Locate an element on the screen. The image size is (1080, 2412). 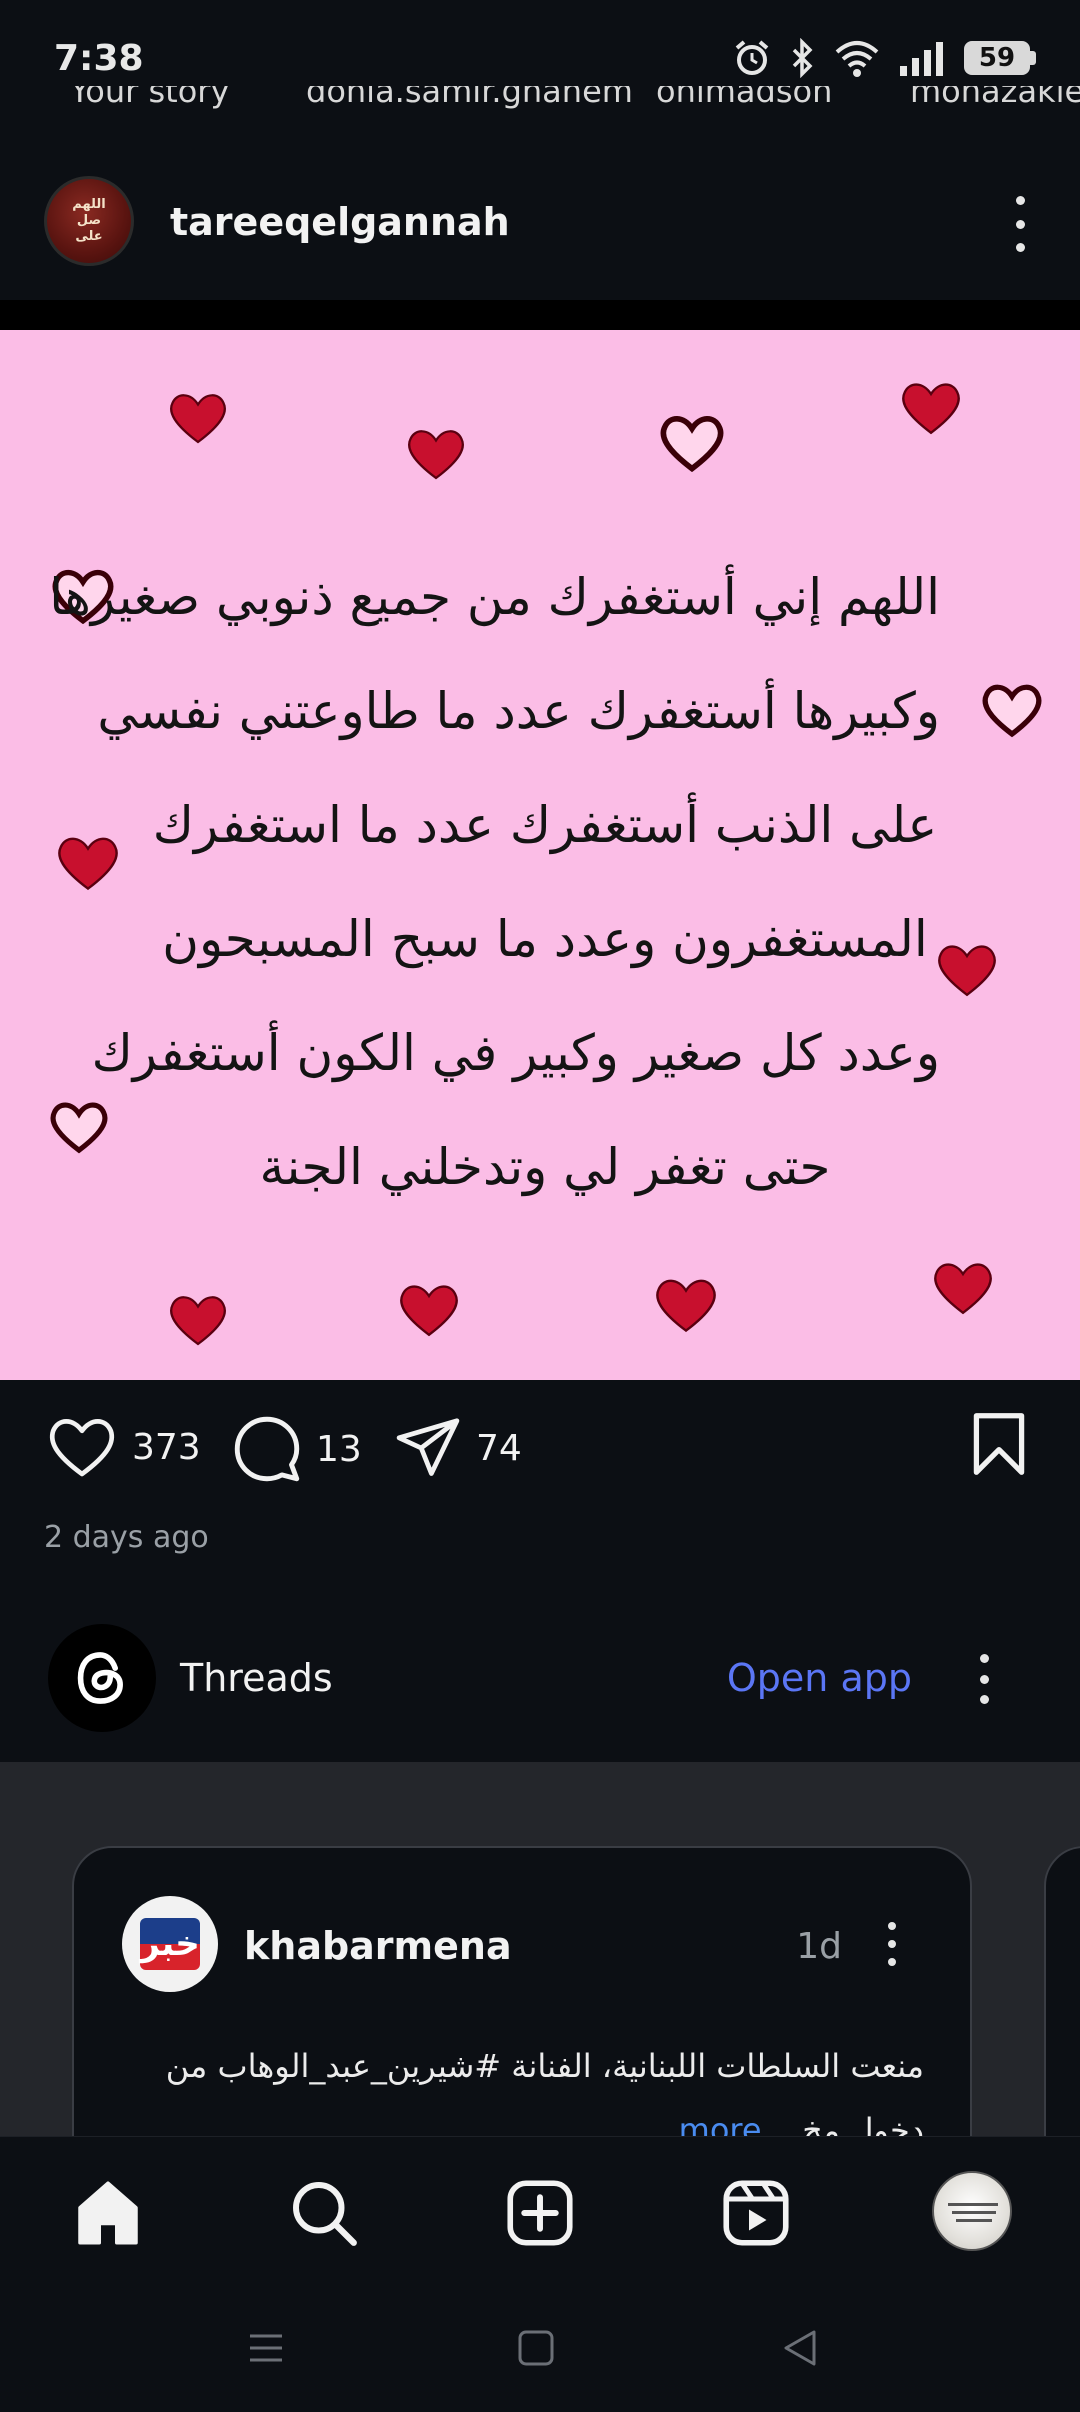
send-icon is located at coordinates (428, 1447).